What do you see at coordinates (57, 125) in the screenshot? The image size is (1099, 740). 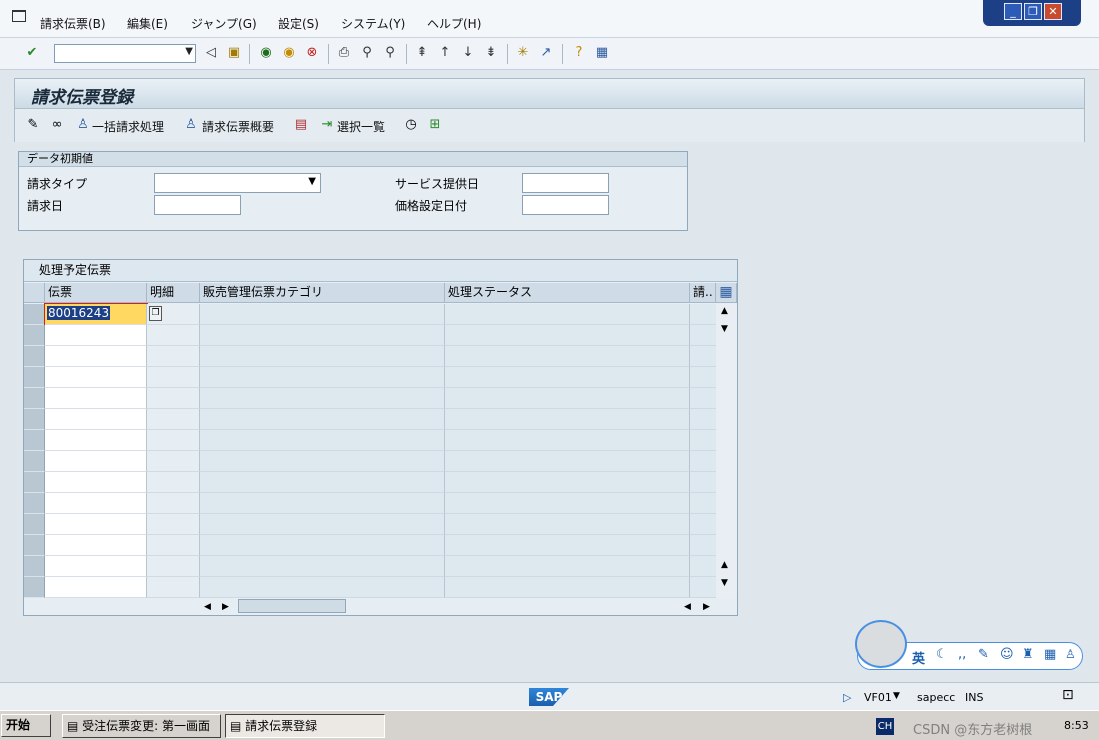 I see `glasses-icon: ∞` at bounding box center [57, 125].